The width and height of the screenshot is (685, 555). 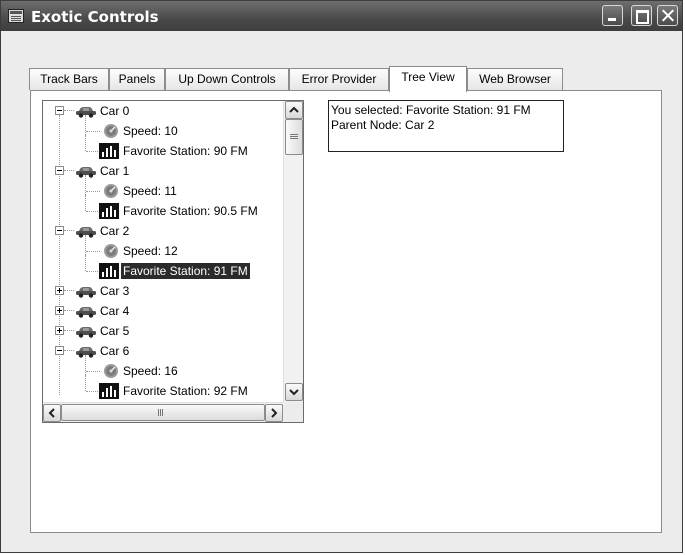 What do you see at coordinates (190, 211) in the screenshot?
I see `tree-node-label: Favorite Station: 90.5 FM` at bounding box center [190, 211].